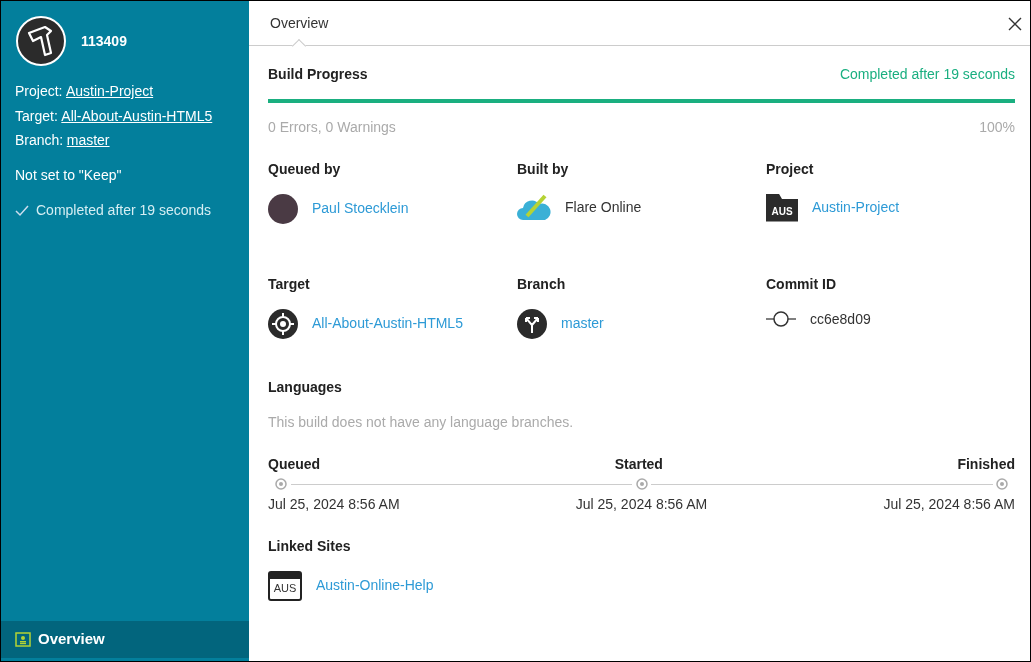 The height and width of the screenshot is (662, 1031). What do you see at coordinates (39, 140) in the screenshot?
I see `field-label: Branch:` at bounding box center [39, 140].